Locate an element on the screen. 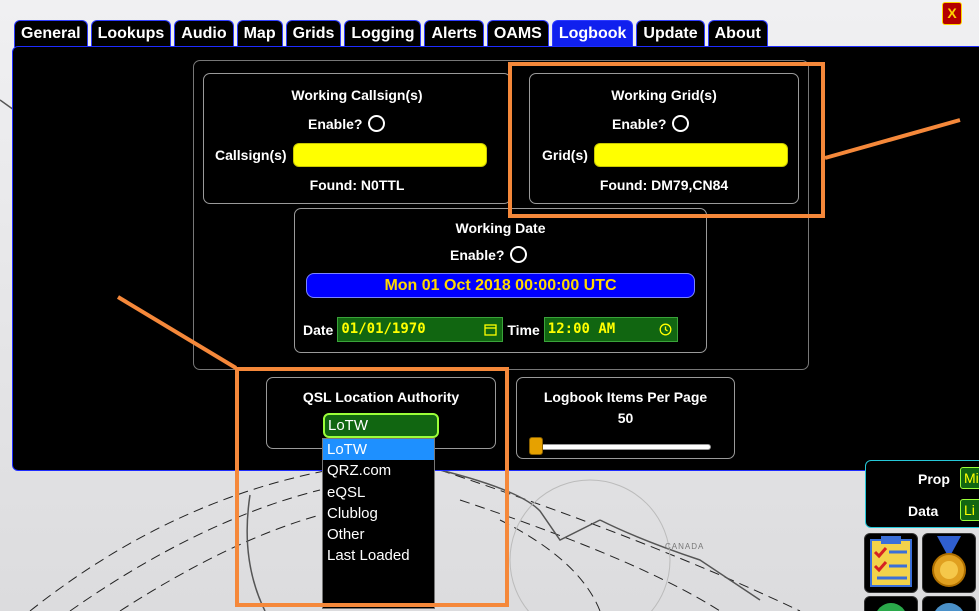 Image resolution: width=979 pixels, height=611 pixels. annotation-arrow-grid is located at coordinates (892, 139).